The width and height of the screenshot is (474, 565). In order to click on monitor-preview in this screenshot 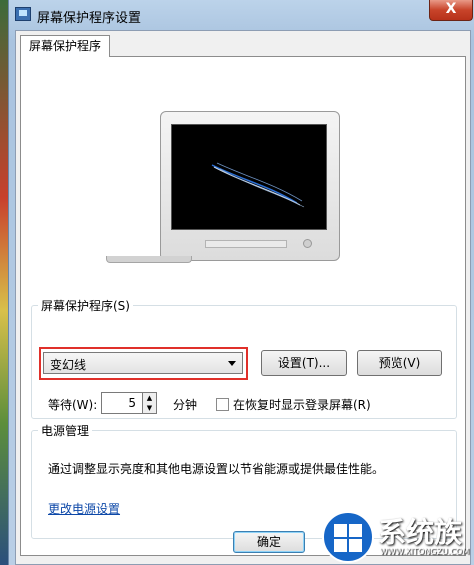, I will do `click(250, 186)`.